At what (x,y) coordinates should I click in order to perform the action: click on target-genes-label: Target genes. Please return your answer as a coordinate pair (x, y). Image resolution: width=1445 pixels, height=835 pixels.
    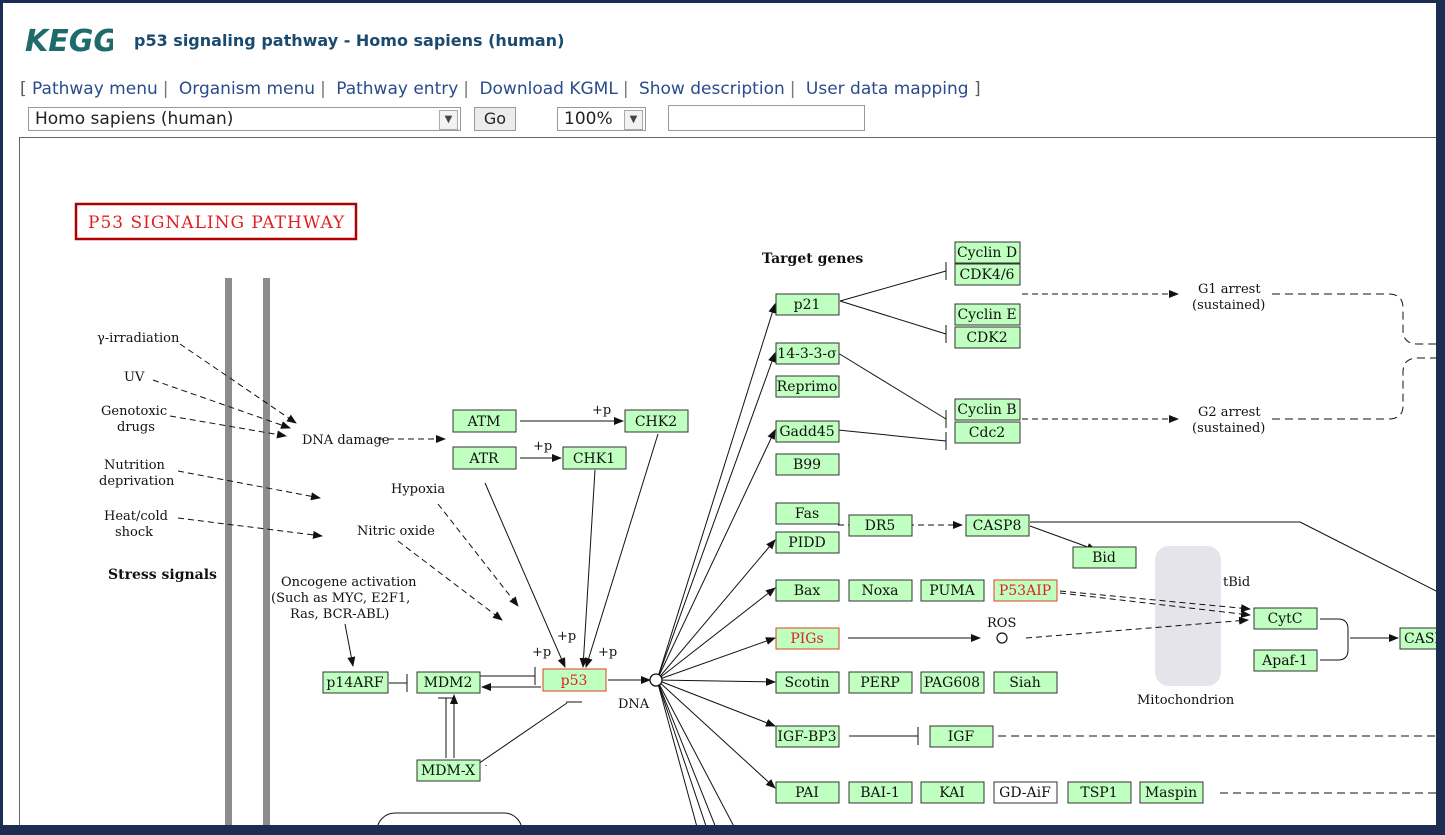
    Looking at the image, I should click on (812, 259).